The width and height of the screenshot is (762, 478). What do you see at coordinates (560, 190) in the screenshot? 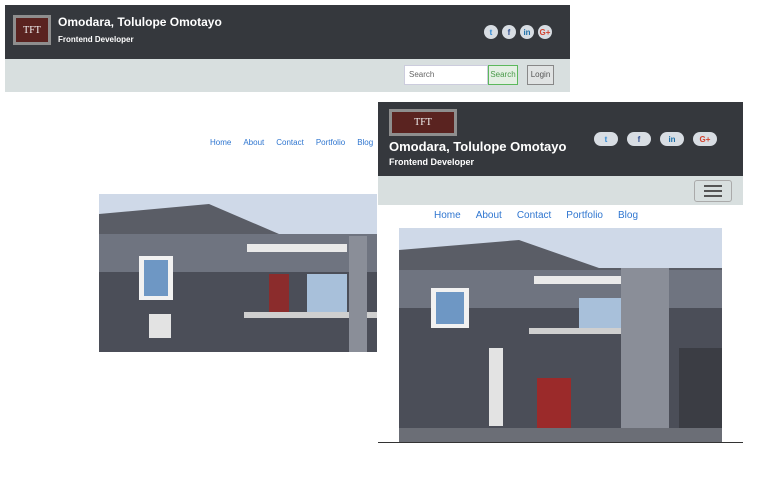
I see `mobile-toolbar` at bounding box center [560, 190].